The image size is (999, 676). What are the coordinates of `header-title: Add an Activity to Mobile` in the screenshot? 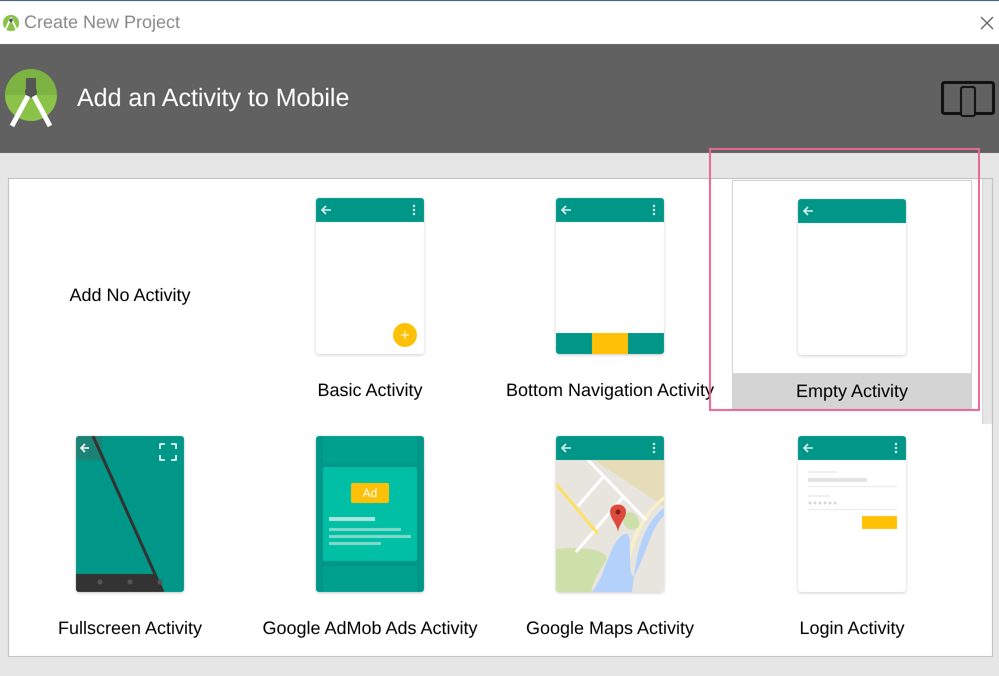 It's located at (213, 98).